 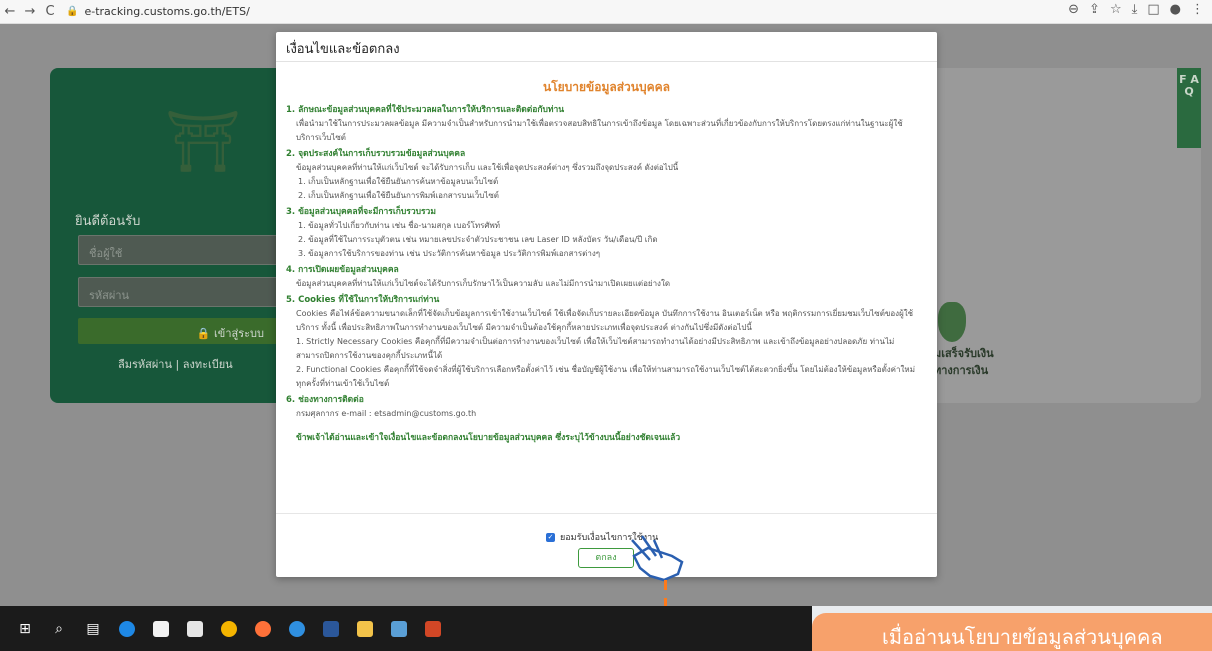 What do you see at coordinates (606, 87) in the screenshot?
I see `policy-title: นโยบายข้อมูลส่วนบุคคล` at bounding box center [606, 87].